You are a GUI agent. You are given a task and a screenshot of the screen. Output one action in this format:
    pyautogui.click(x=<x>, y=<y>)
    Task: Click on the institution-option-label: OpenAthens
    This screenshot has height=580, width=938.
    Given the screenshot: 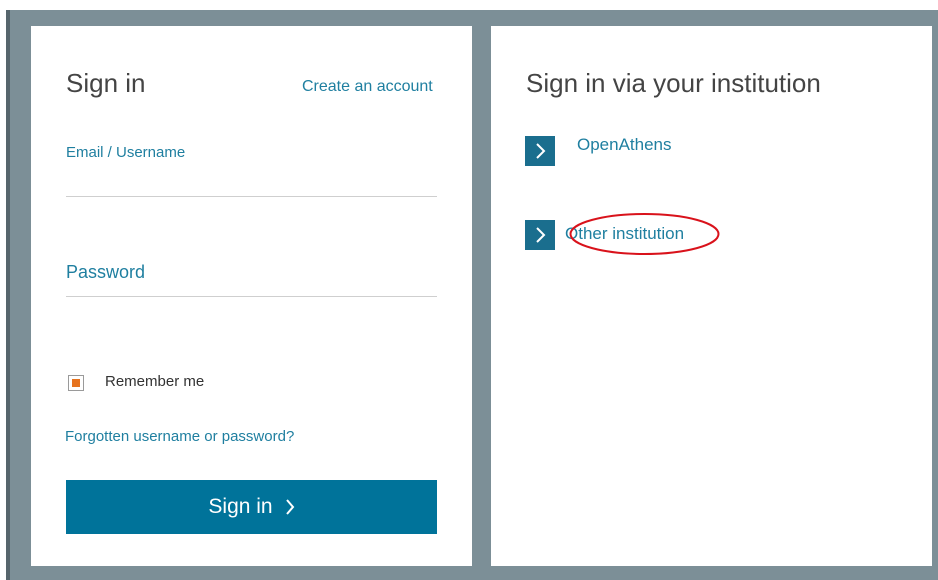 What is the action you would take?
    pyautogui.click(x=624, y=144)
    